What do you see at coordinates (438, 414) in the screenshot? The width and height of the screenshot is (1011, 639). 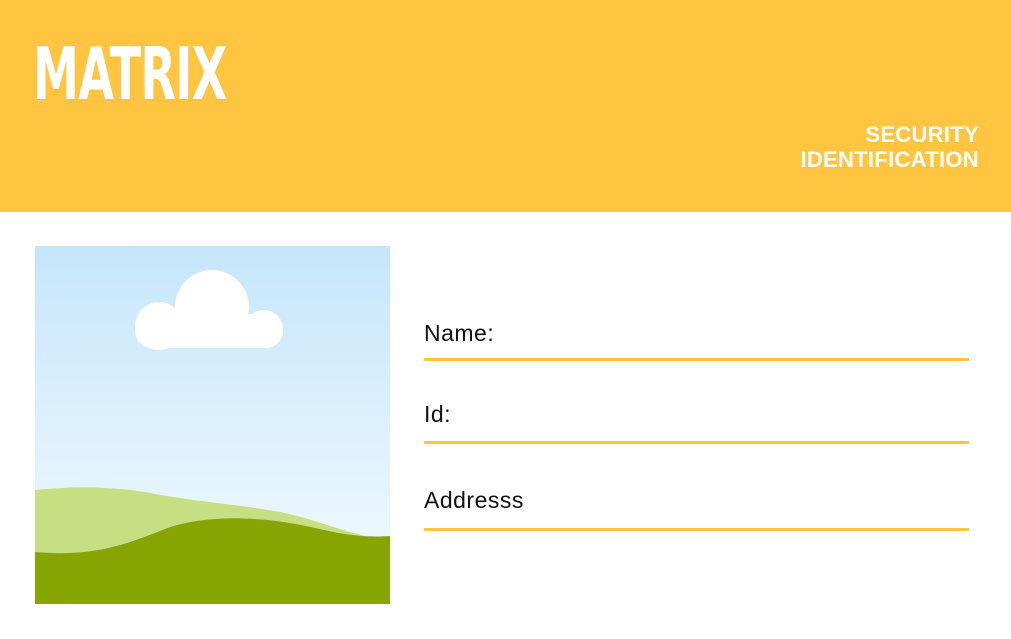 I see `id-label: Id:` at bounding box center [438, 414].